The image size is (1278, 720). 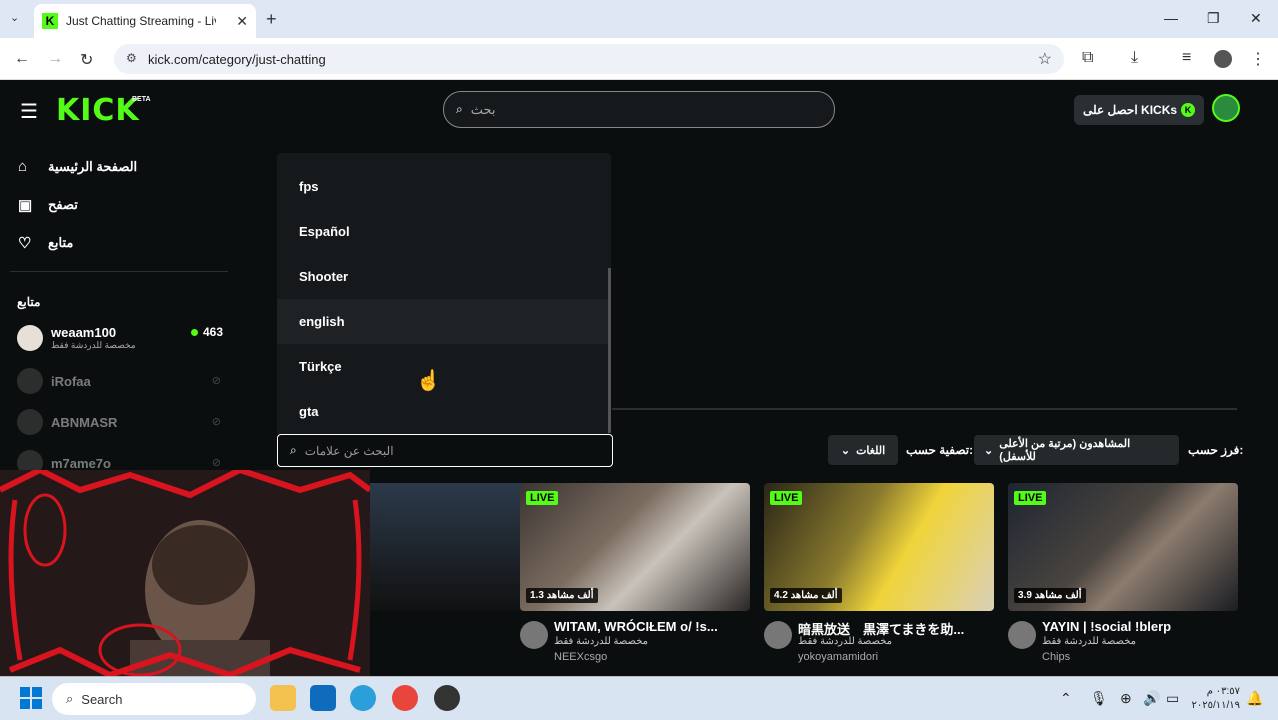 I want to click on stream-thumbnail: LIVE 1.3 ألف مشاهد, so click(x=635, y=547).